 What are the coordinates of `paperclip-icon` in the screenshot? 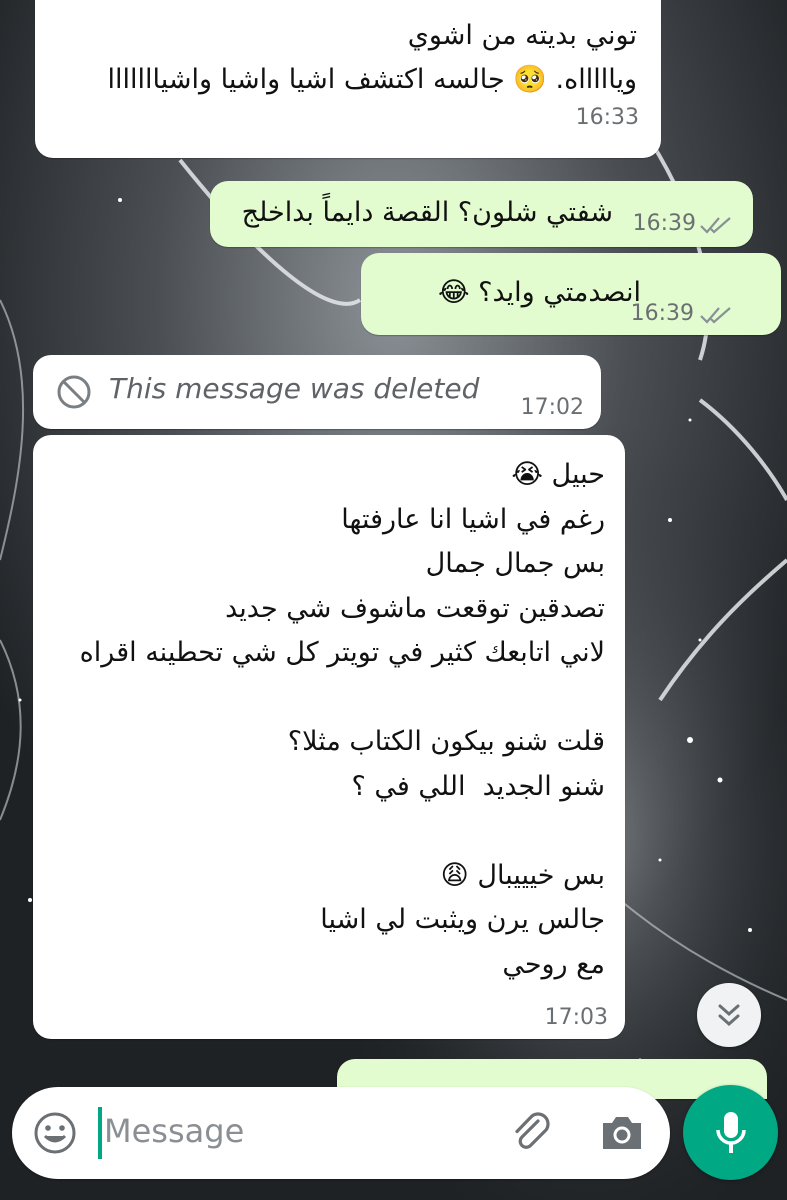 It's located at (532, 1133).